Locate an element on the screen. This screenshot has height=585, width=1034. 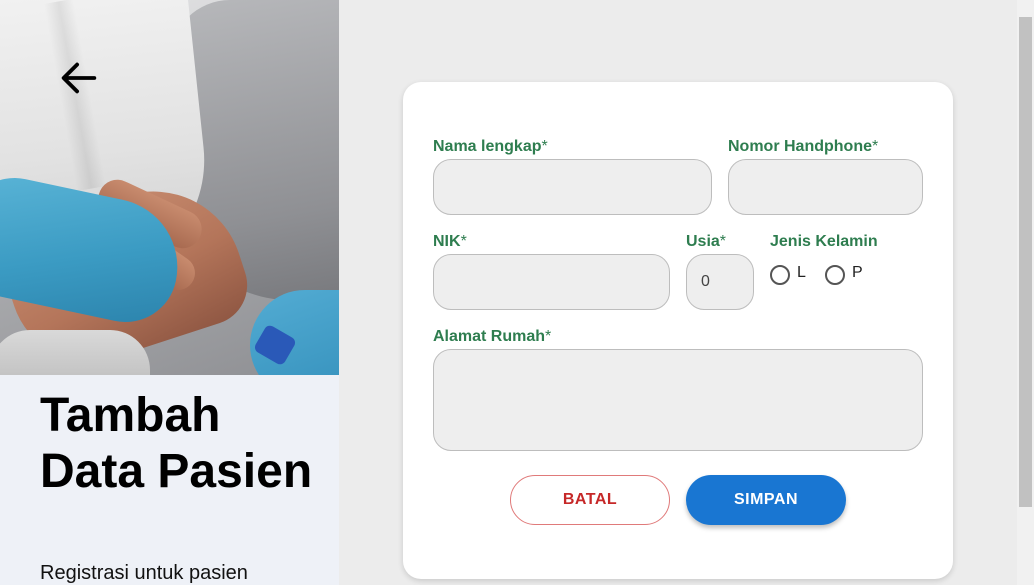
full-name-label: Nama lengkap* is located at coordinates (490, 147).